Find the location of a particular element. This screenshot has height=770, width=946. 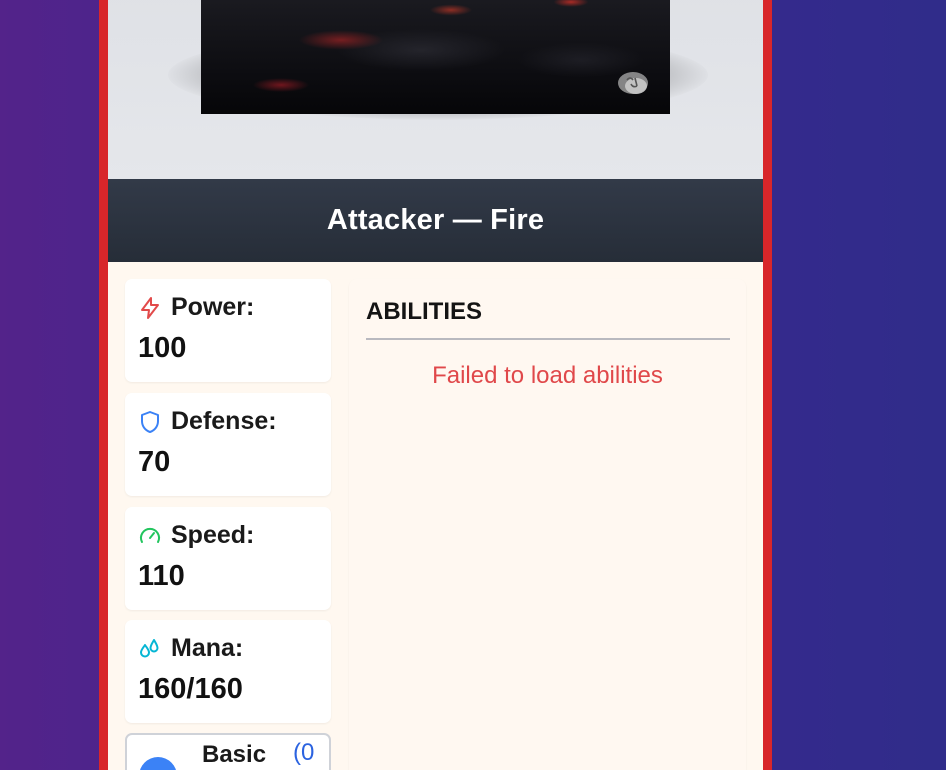

watermark-icon is located at coordinates (633, 83).